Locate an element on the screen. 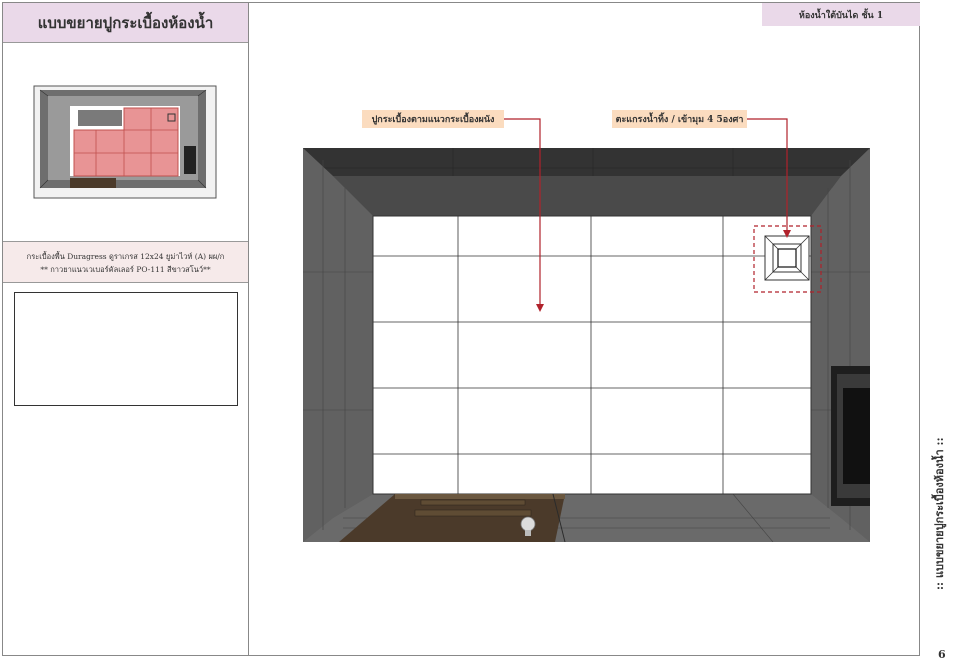 Image resolution: width=960 pixels, height=669 pixels. callout-wall-alignment: ปูกระเบื้องตามแนวกระเบื้องผนัง is located at coordinates (433, 119).